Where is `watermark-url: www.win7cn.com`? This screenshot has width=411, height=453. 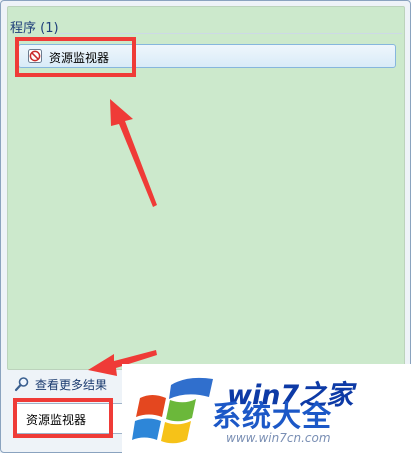
watermark-url: www.win7cn.com is located at coordinates (278, 438).